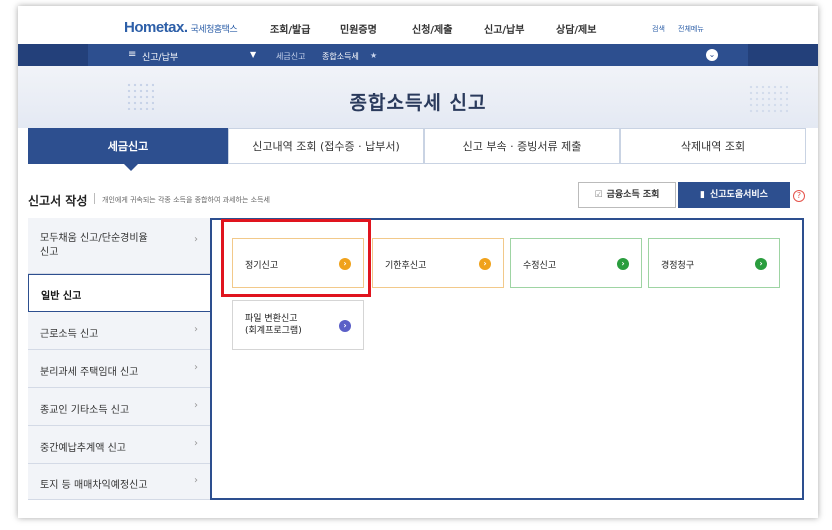 The width and height of the screenshot is (832, 530). I want to click on card-late-report: 기한후신고 ›, so click(438, 263).